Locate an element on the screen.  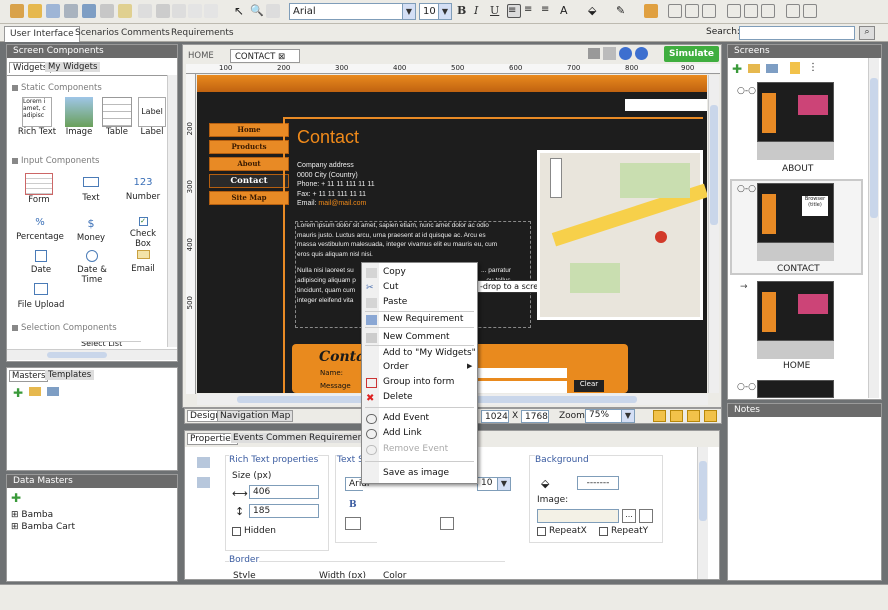
select-list-widget-clipped: Select List is located at coordinates (111, 344).